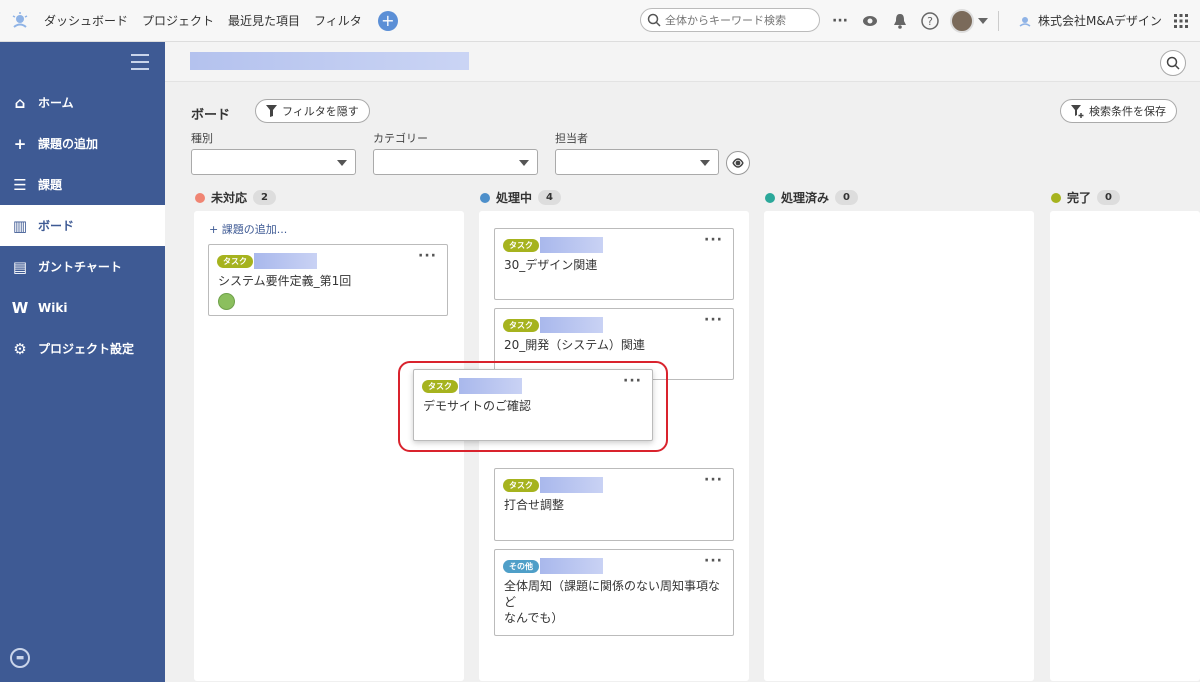  Describe the element at coordinates (226, 301) in the screenshot. I see `assignee-avatar` at that location.